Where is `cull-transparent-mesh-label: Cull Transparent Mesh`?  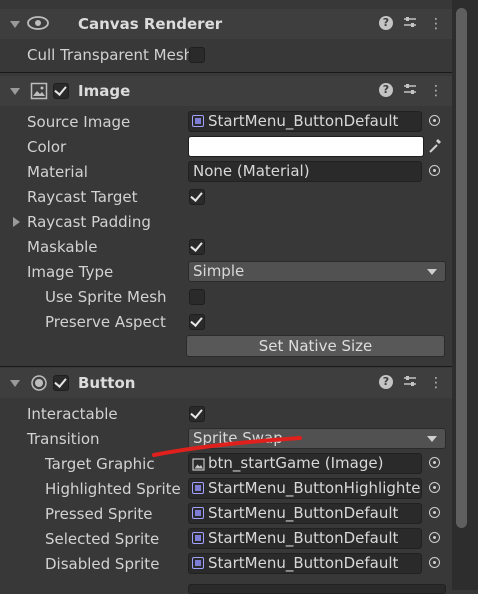
cull-transparent-mesh-label: Cull Transparent Mesh is located at coordinates (110, 55).